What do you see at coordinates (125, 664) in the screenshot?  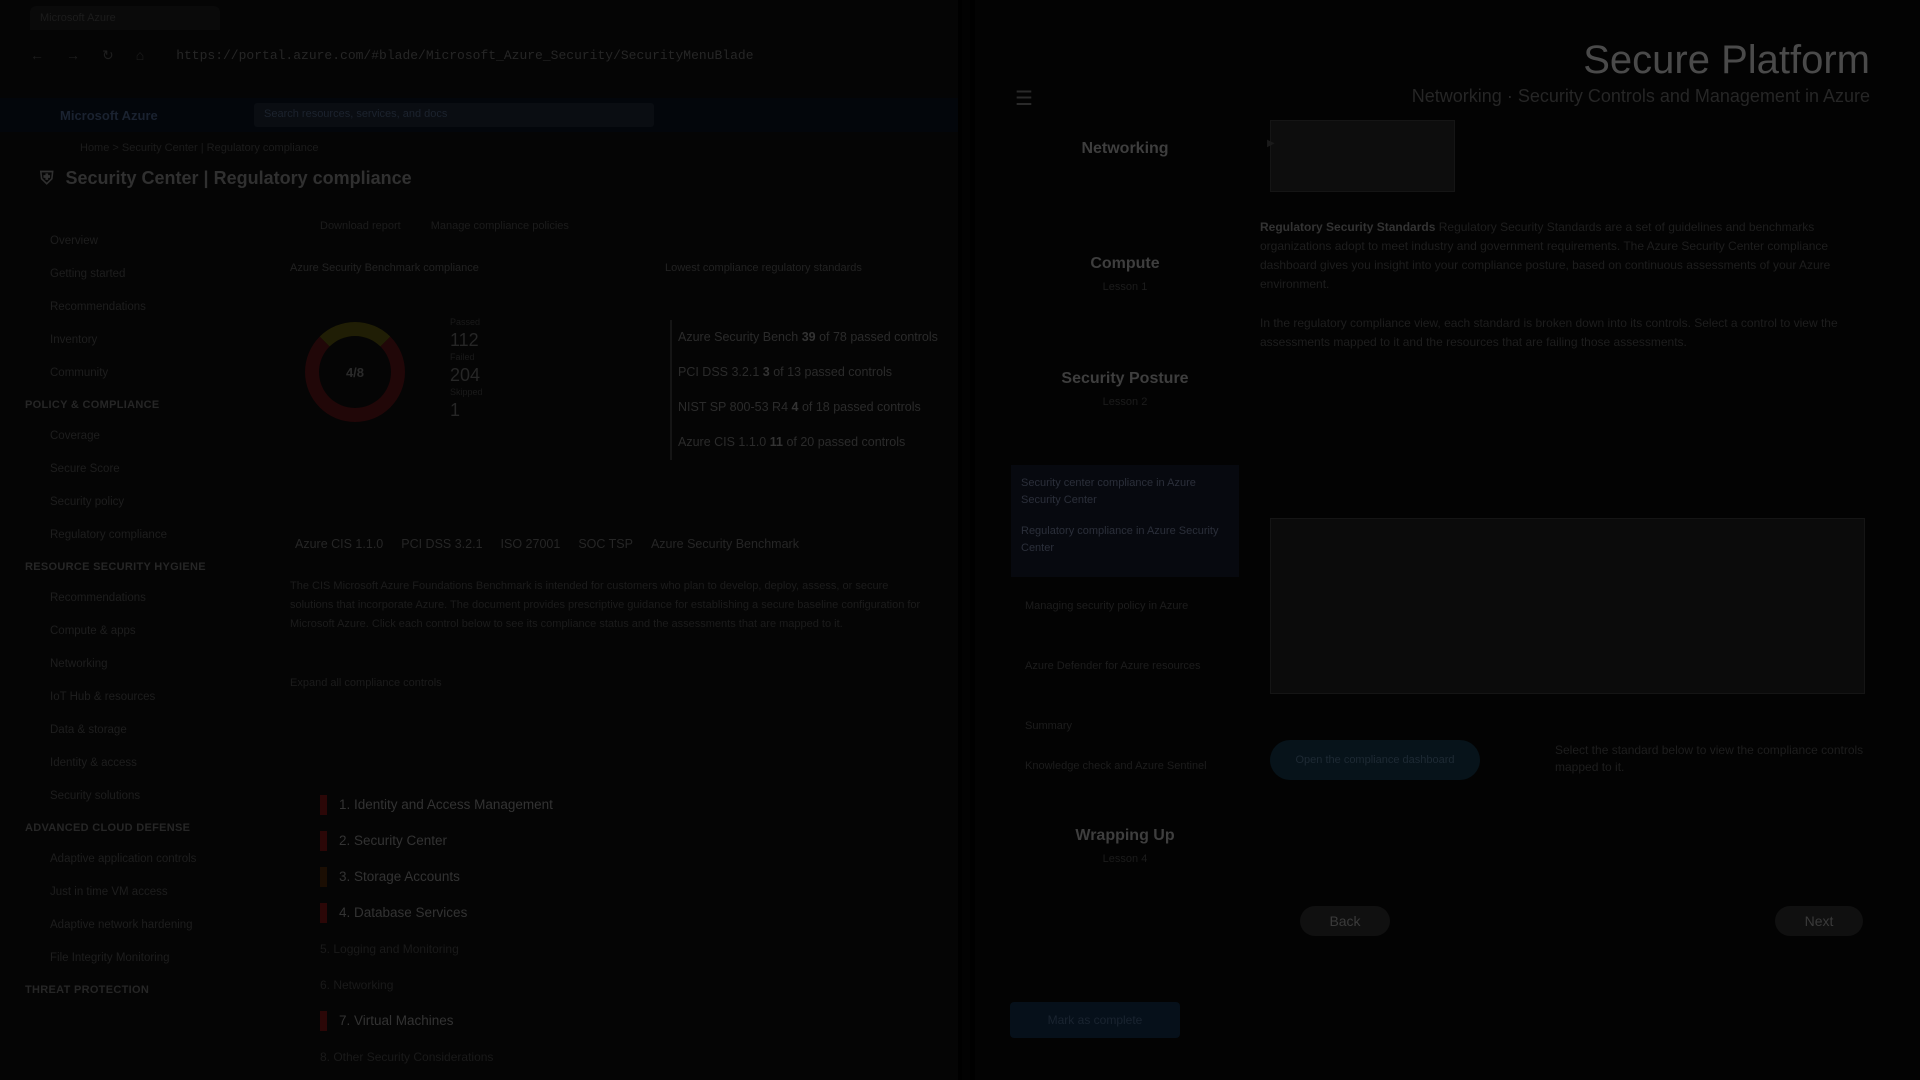 I see `nav-item: Networking` at bounding box center [125, 664].